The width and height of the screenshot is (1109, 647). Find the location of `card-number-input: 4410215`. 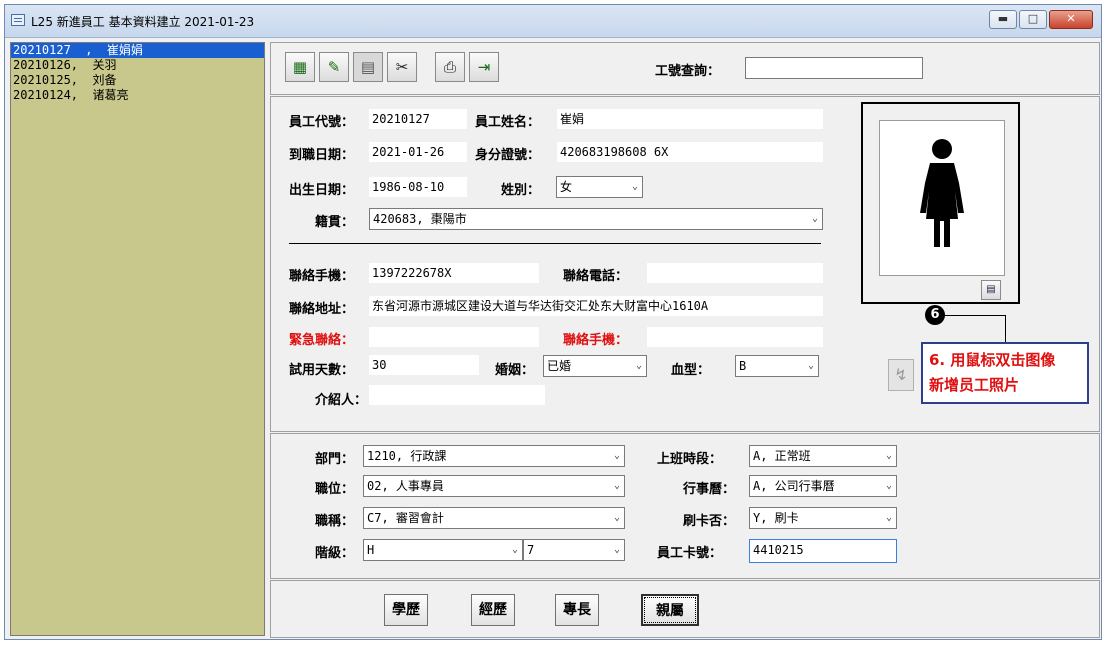

card-number-input: 4410215 is located at coordinates (823, 551).